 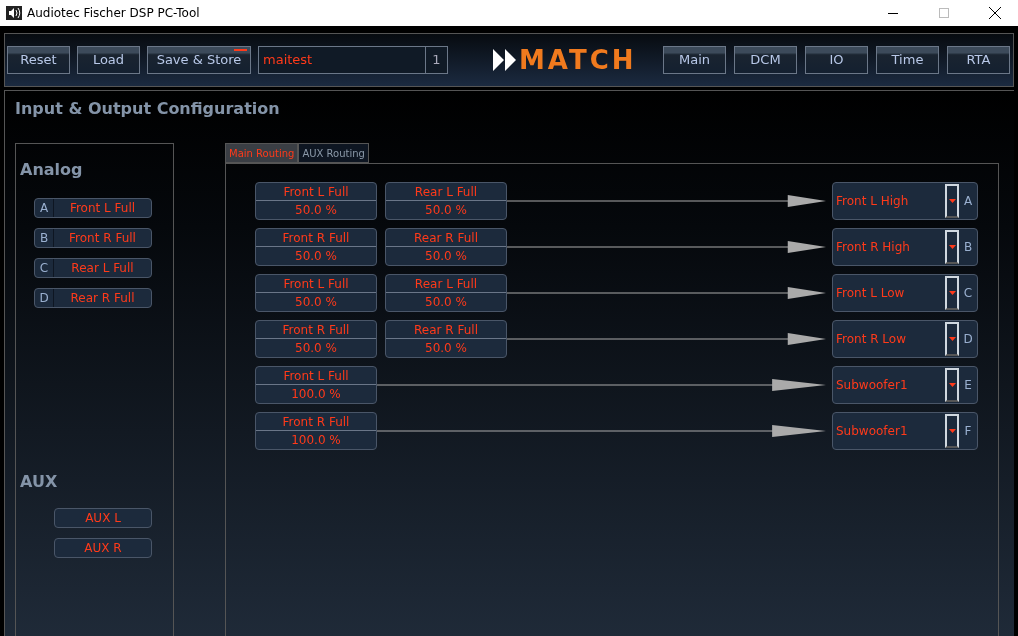 What do you see at coordinates (148, 109) in the screenshot?
I see `page-title: Input & Output Configuration` at bounding box center [148, 109].